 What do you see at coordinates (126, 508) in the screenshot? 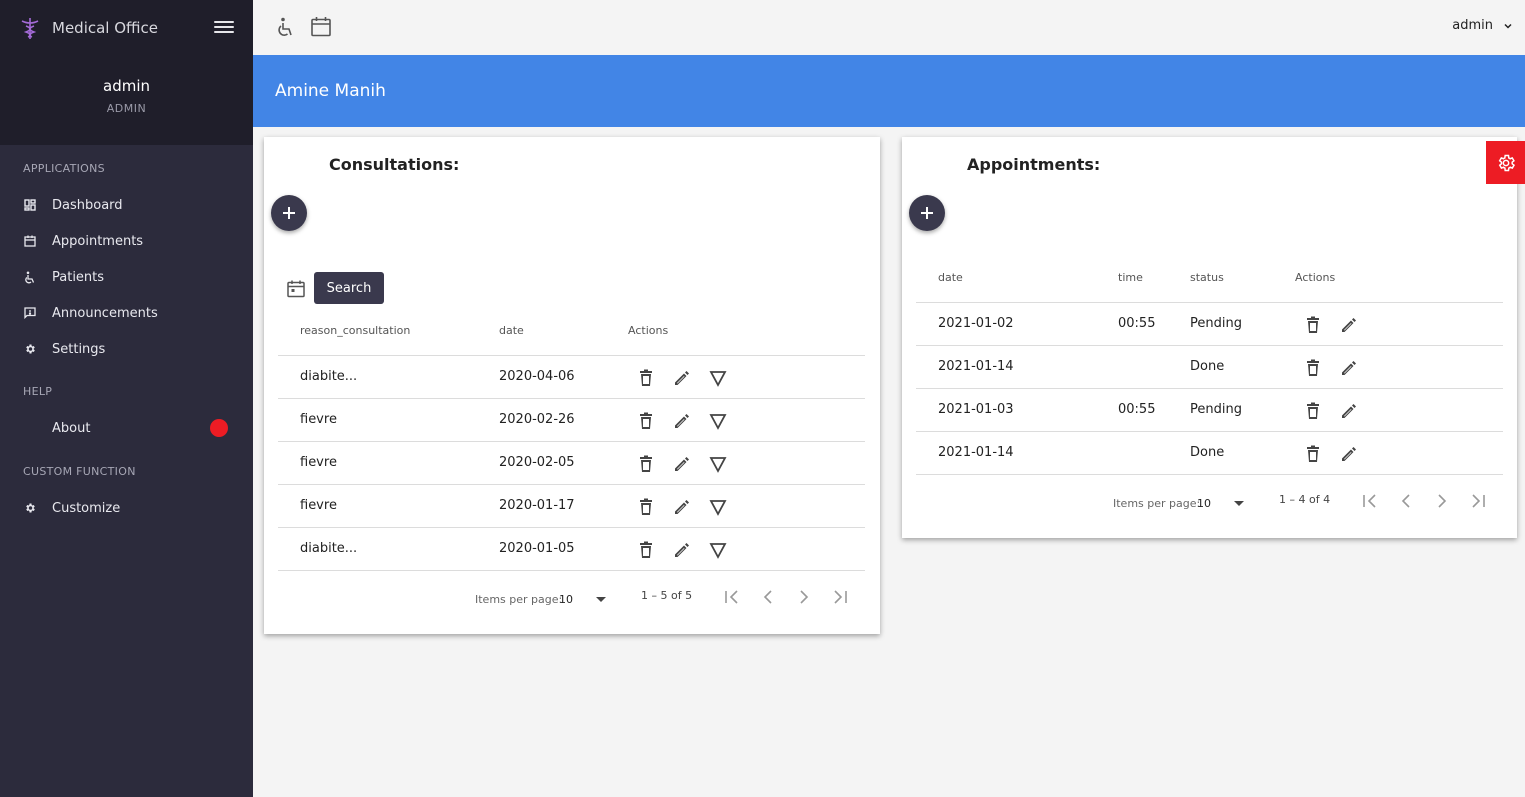
I see `sidebar-item-customize: Customize` at bounding box center [126, 508].